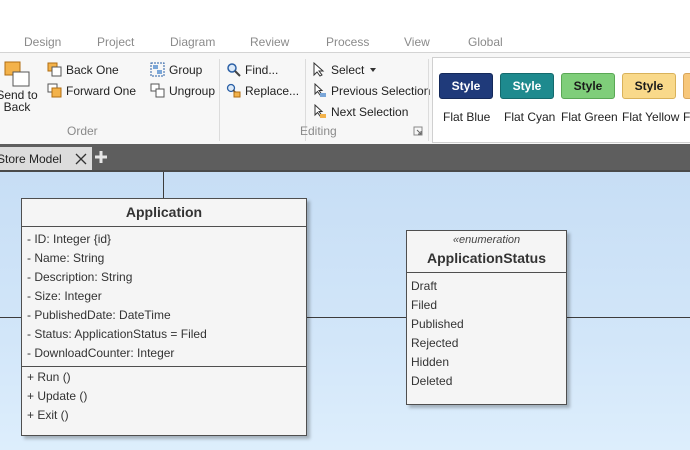 This screenshot has width=690, height=450. Describe the element at coordinates (486, 286) in the screenshot. I see `enum-literal: Draft` at that location.